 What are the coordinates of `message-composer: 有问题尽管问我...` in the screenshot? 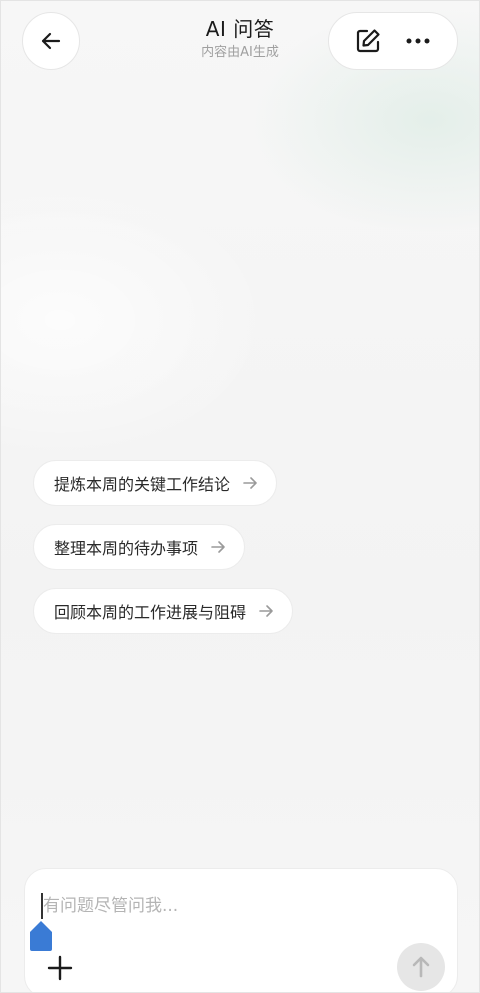 It's located at (241, 930).